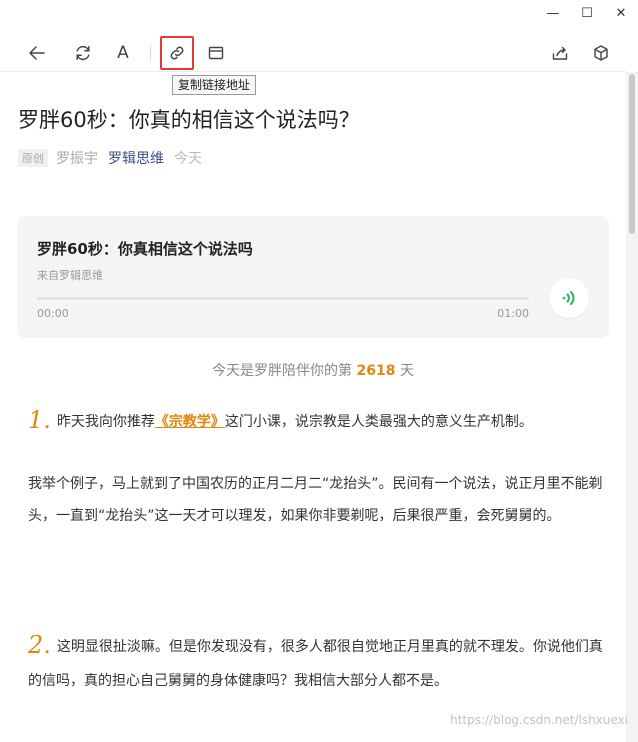 The height and width of the screenshot is (742, 638). Describe the element at coordinates (53, 313) in the screenshot. I see `audio-current-time: 00:00` at that location.